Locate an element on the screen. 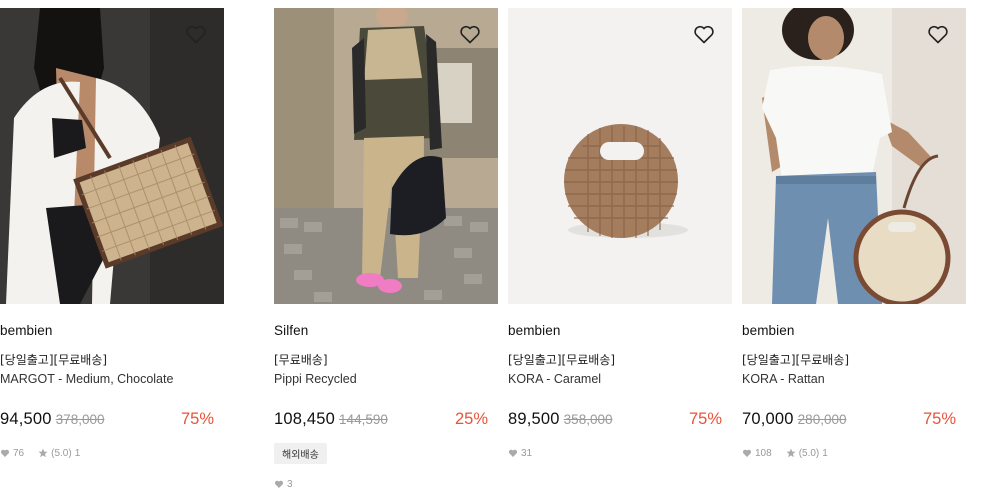  product-meta: 31 is located at coordinates (620, 453).